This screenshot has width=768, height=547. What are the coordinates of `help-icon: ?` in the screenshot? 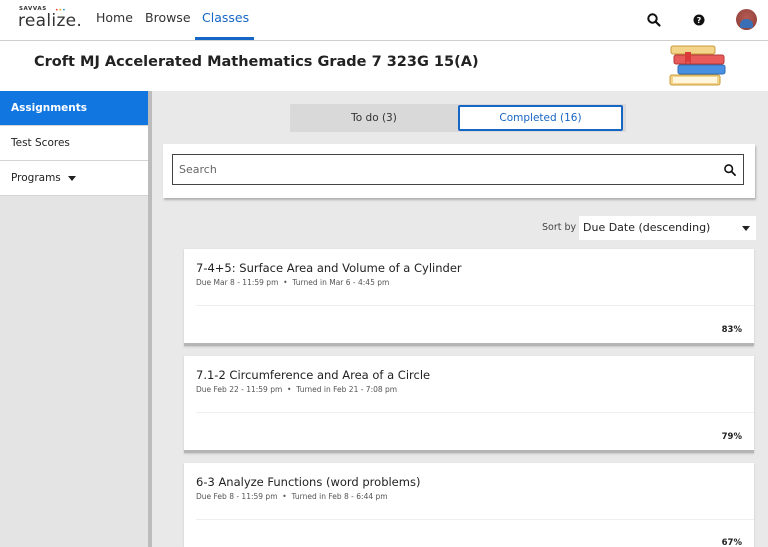 It's located at (699, 20).